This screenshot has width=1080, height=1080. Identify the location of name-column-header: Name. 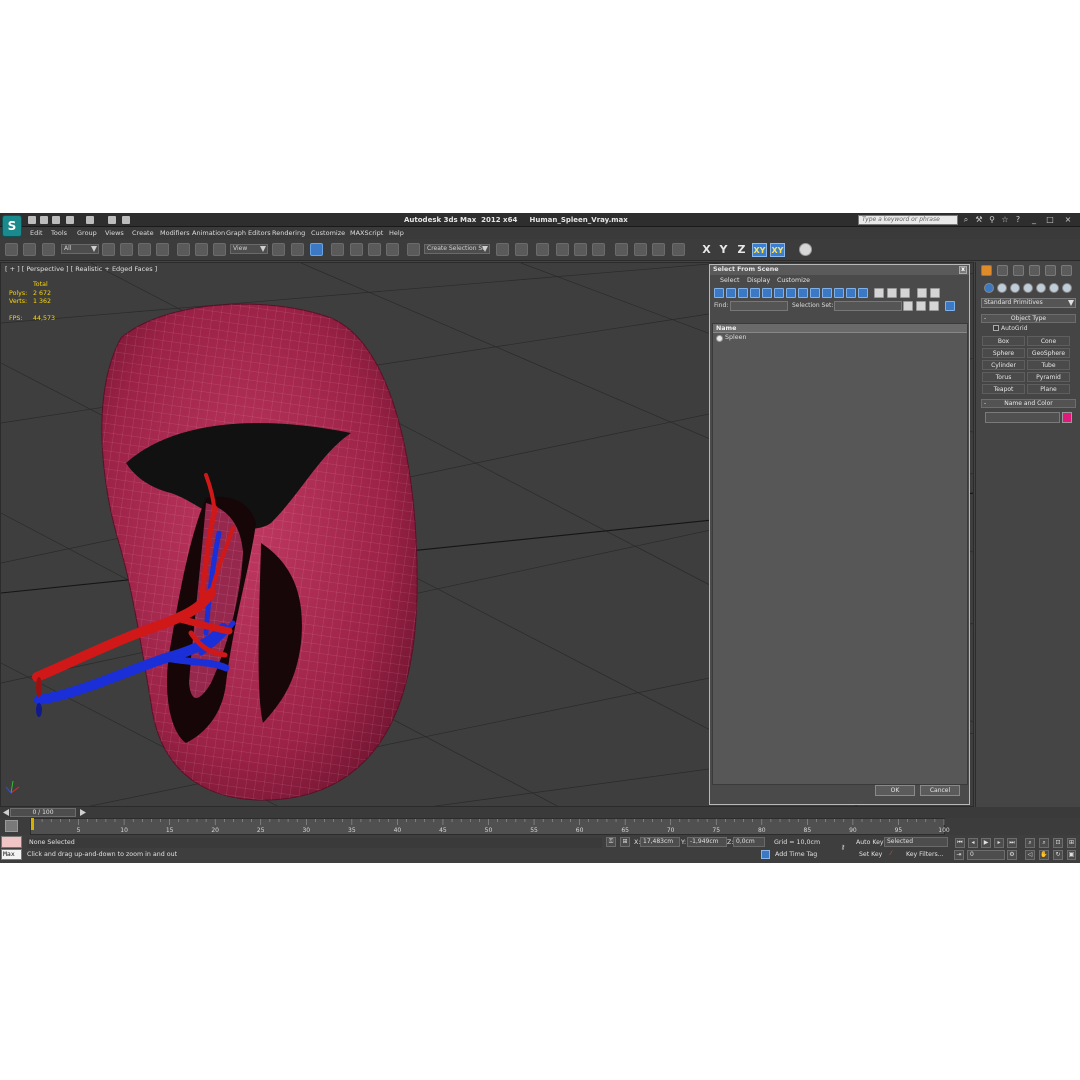
(840, 328).